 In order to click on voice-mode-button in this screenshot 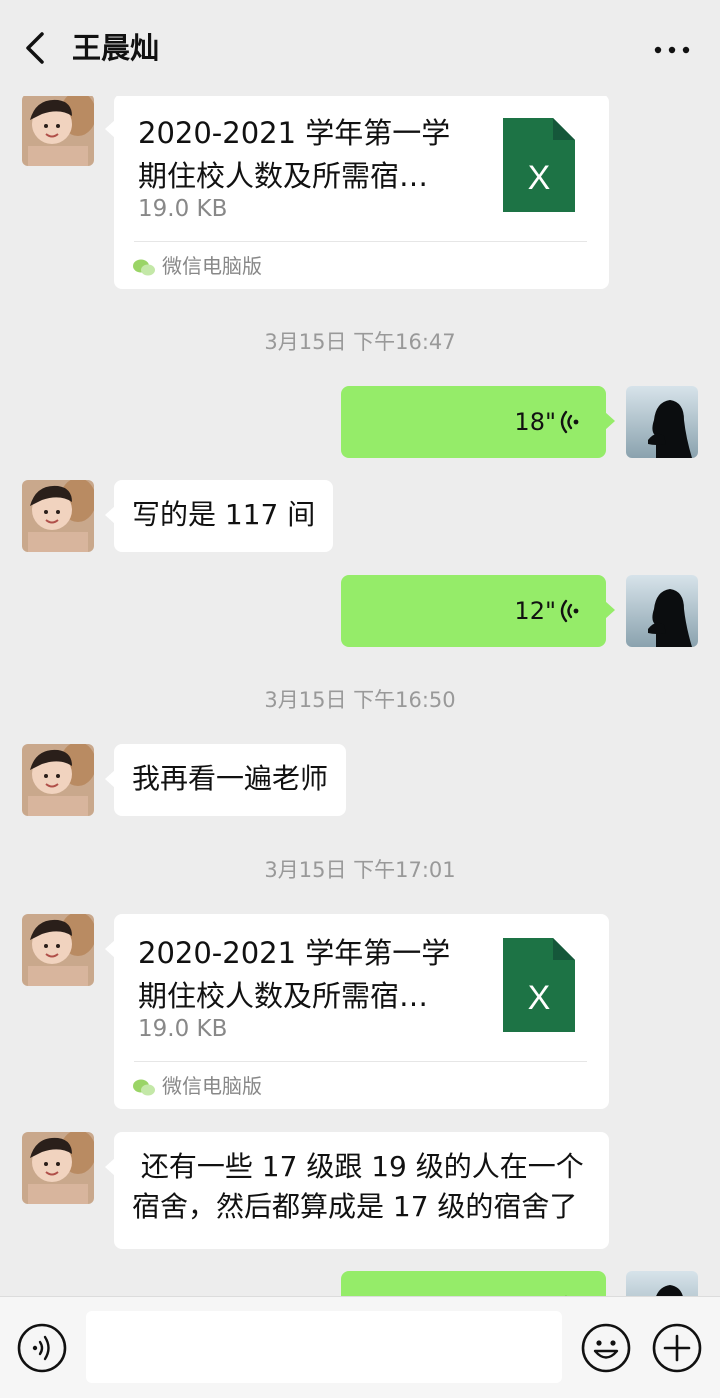, I will do `click(42, 1348)`.